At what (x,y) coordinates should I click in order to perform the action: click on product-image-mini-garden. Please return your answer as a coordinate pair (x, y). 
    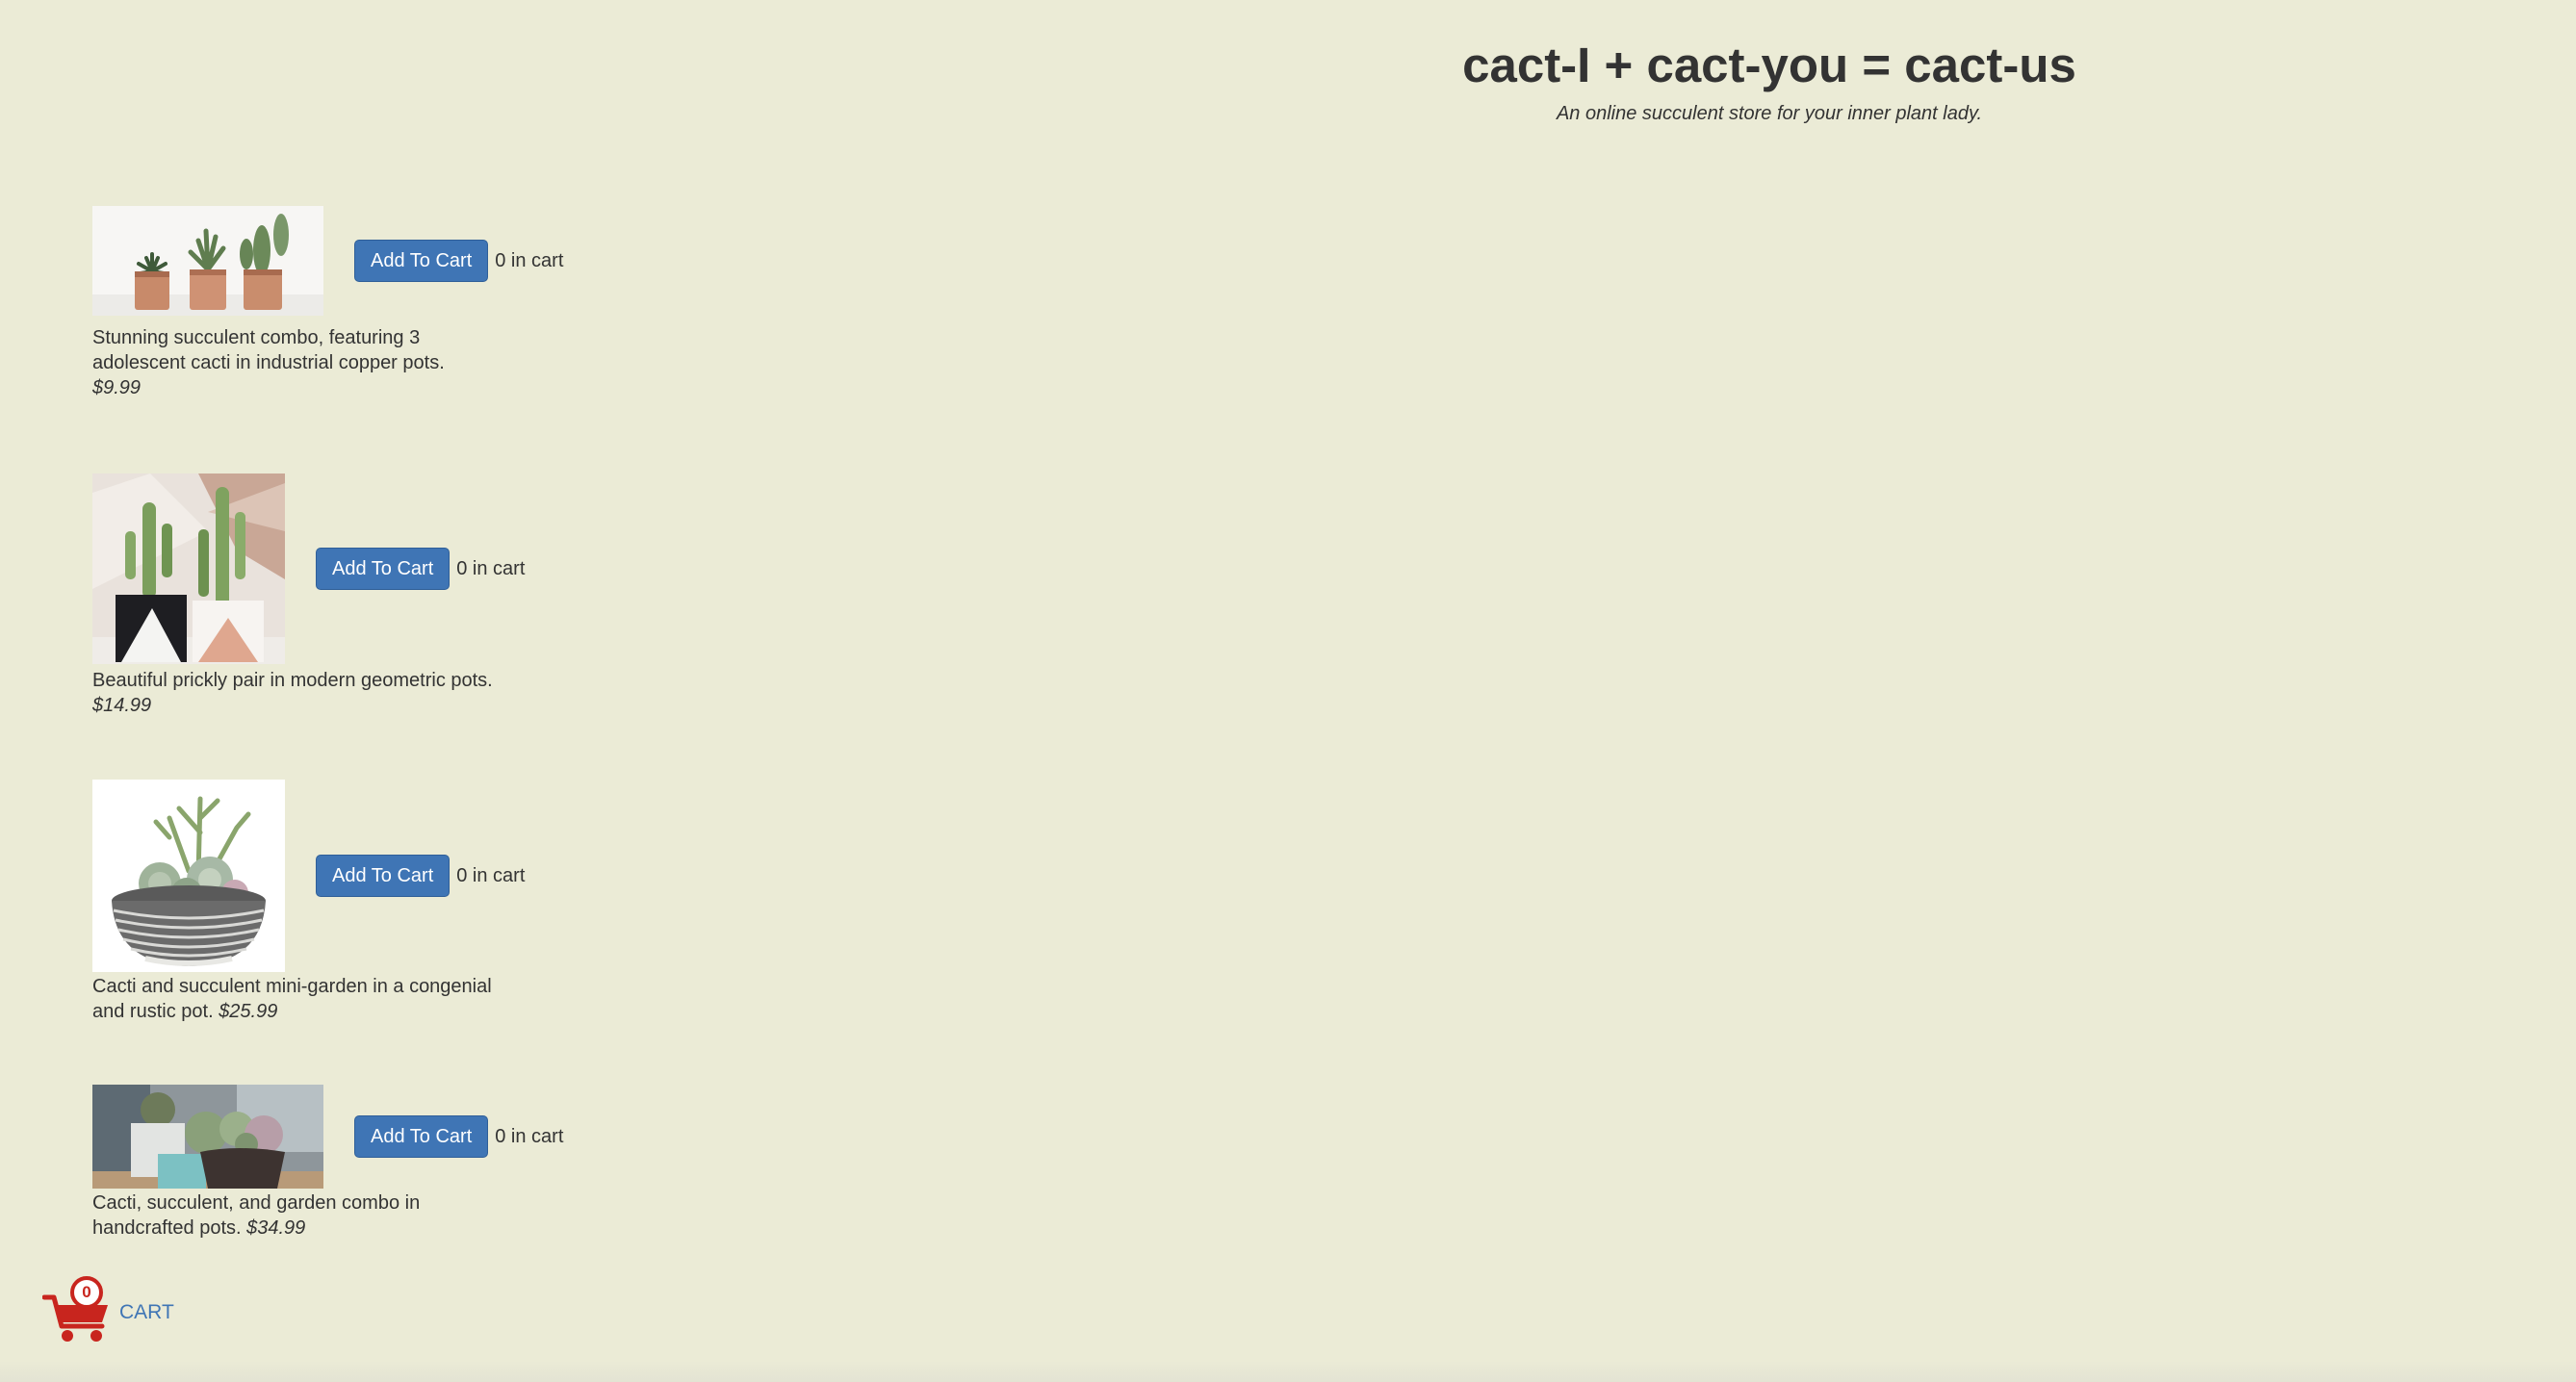
    Looking at the image, I should click on (189, 876).